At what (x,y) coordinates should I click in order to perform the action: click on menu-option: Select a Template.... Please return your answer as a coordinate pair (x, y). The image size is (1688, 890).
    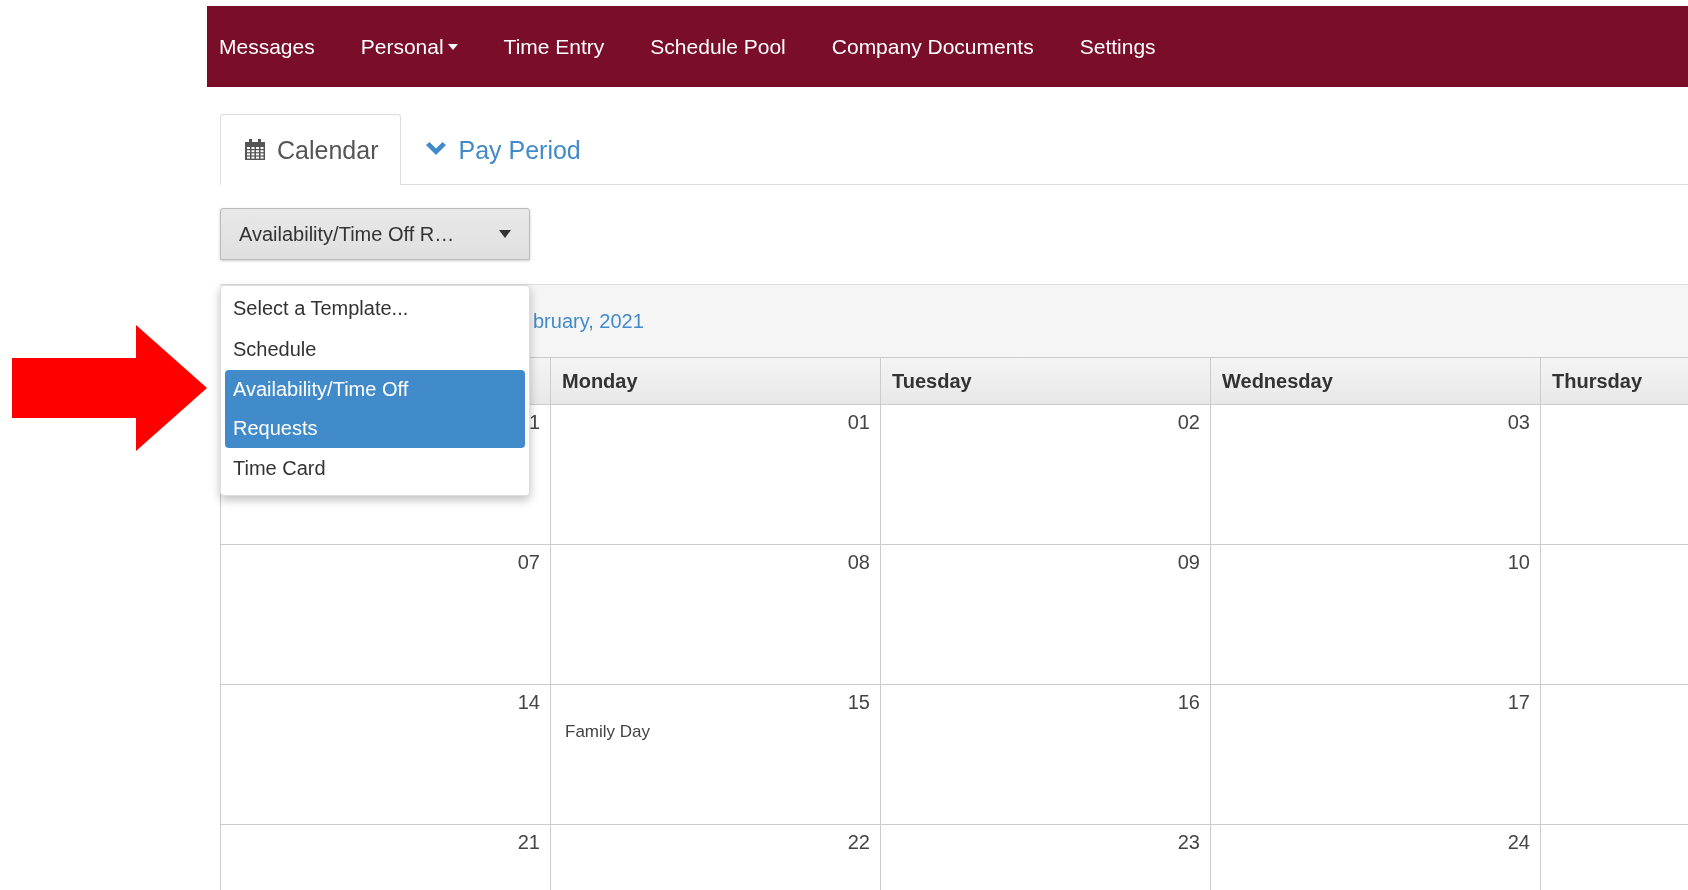
    Looking at the image, I should click on (375, 308).